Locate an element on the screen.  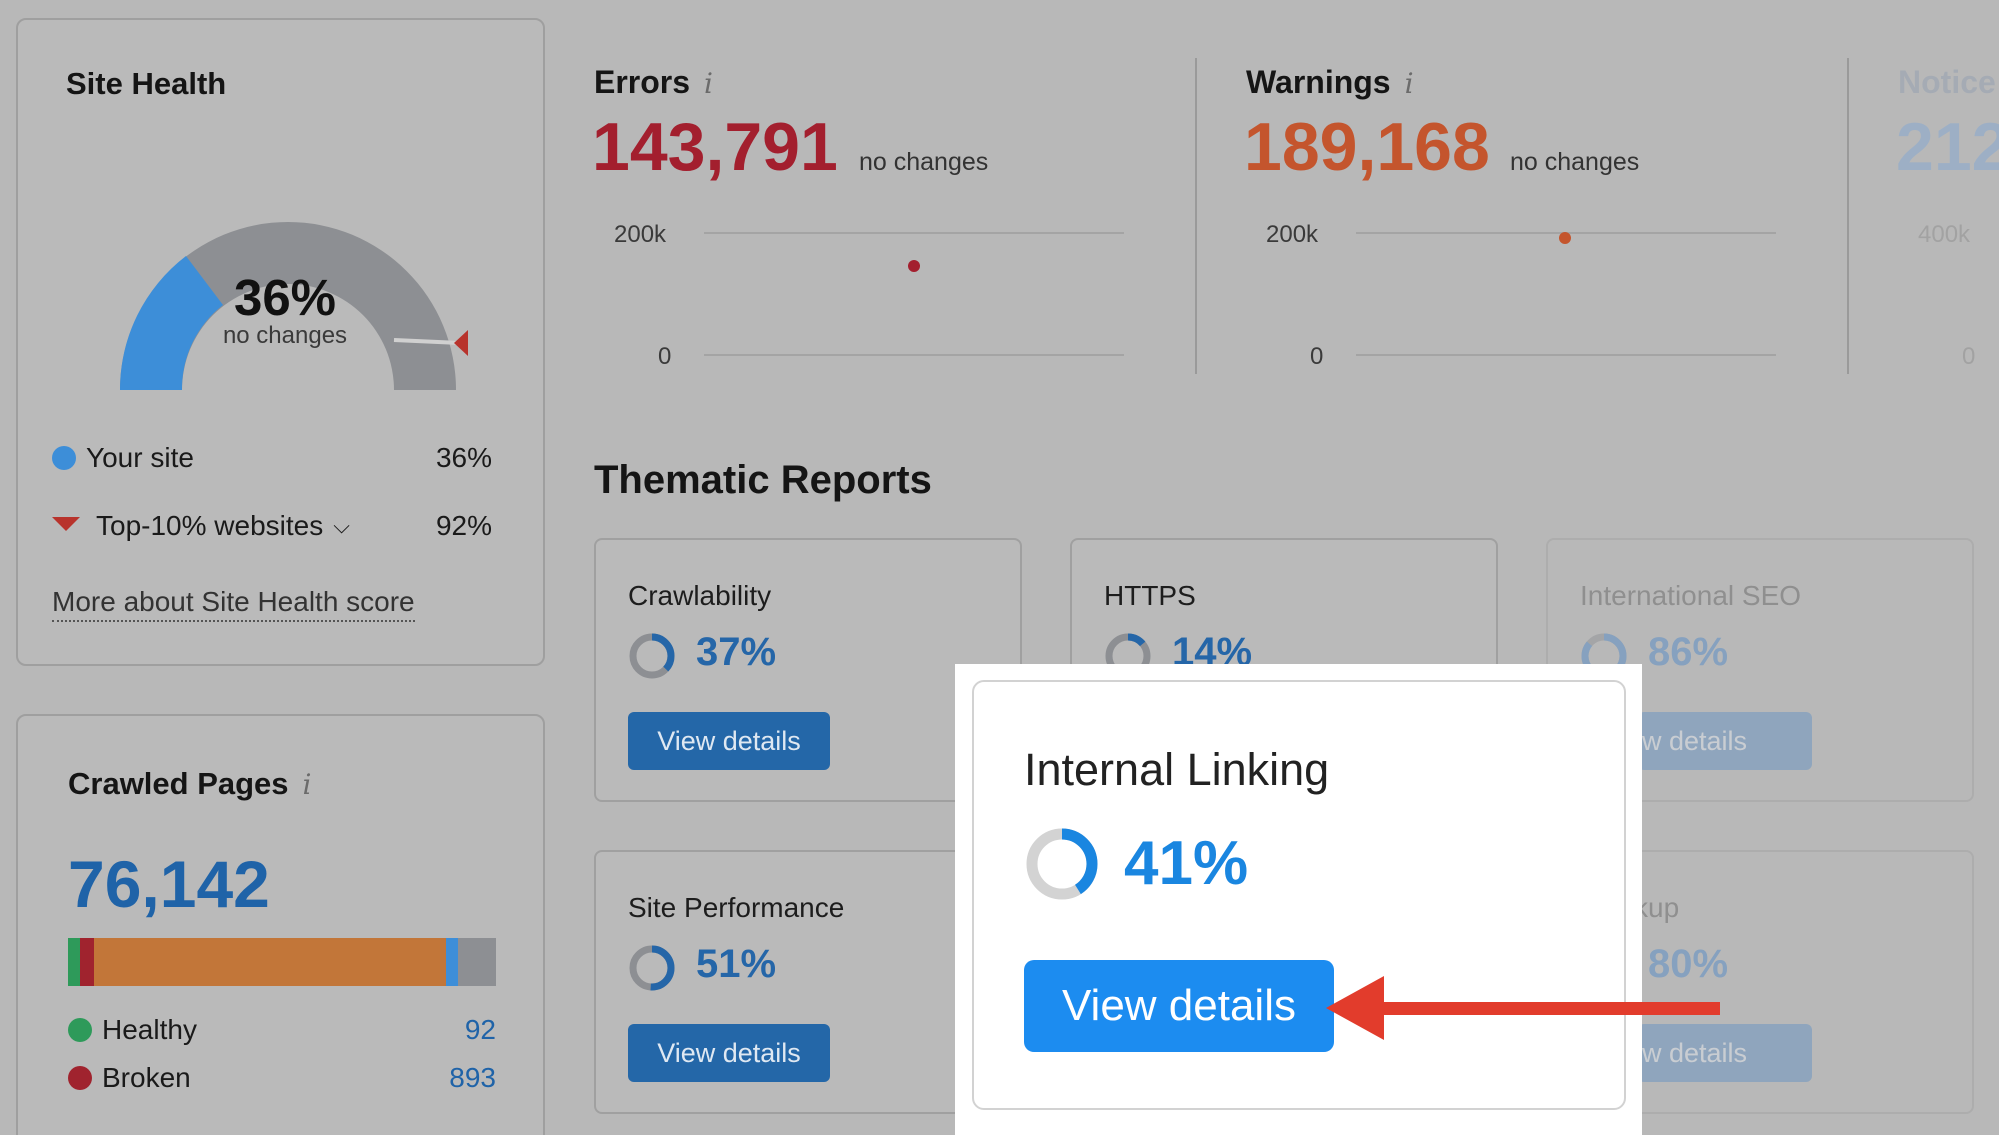
report-percent: 86% is located at coordinates (1688, 652).